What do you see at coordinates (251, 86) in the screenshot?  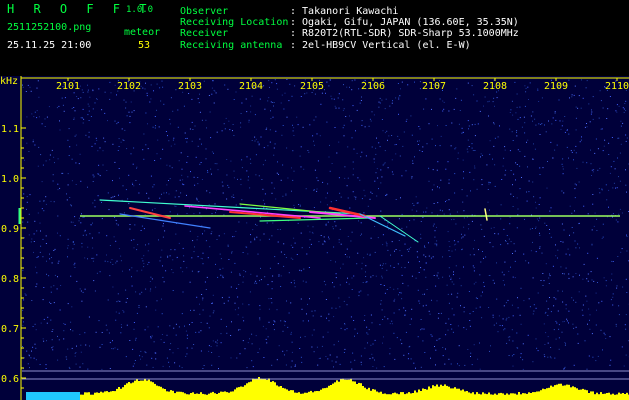 I see `time-tick-label: 2104` at bounding box center [251, 86].